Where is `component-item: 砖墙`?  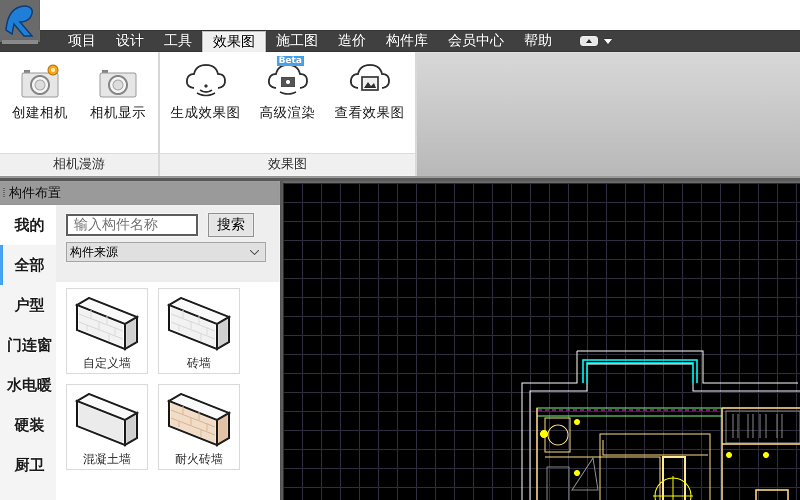
component-item: 砖墙 is located at coordinates (199, 331).